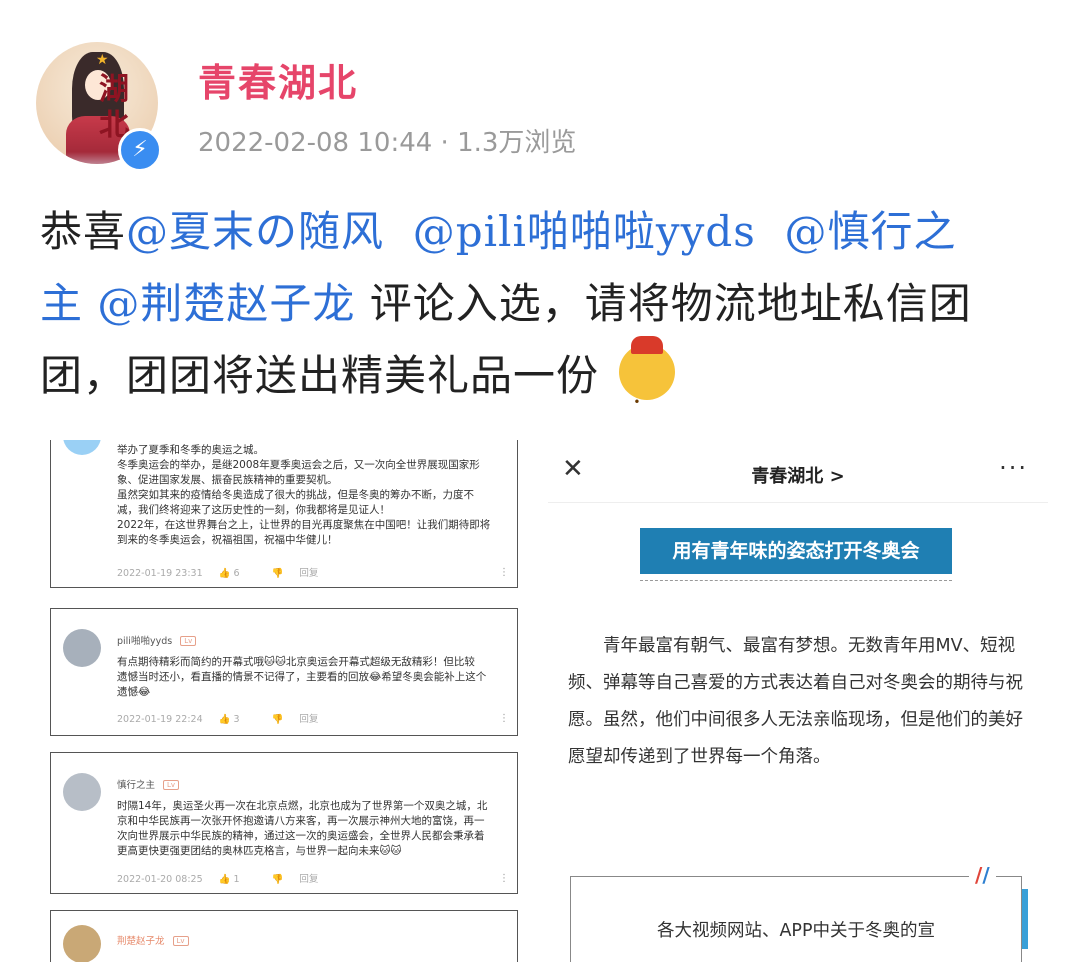 The image size is (1079, 962). Describe the element at coordinates (278, 79) in the screenshot. I see `author-name: 青春湖北` at that location.